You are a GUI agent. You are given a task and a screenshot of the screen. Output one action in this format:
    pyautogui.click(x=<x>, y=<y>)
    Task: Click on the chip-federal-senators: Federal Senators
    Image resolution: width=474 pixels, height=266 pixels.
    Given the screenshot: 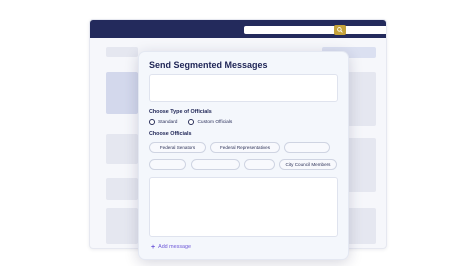 What is the action you would take?
    pyautogui.click(x=177, y=147)
    